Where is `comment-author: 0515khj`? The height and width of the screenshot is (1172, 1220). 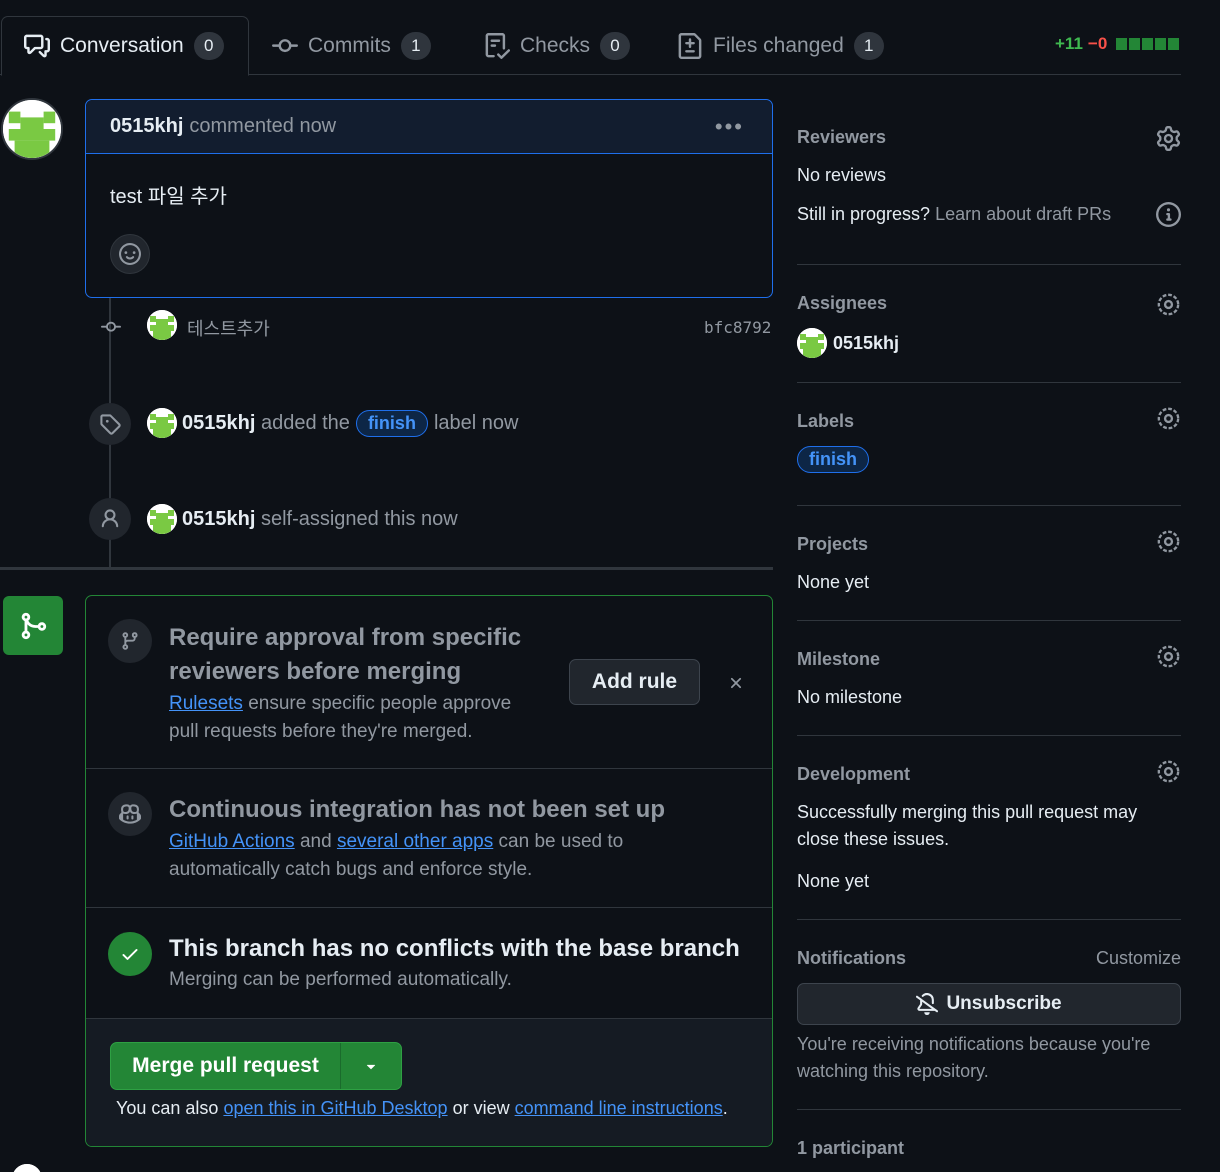
comment-author: 0515khj is located at coordinates (146, 126).